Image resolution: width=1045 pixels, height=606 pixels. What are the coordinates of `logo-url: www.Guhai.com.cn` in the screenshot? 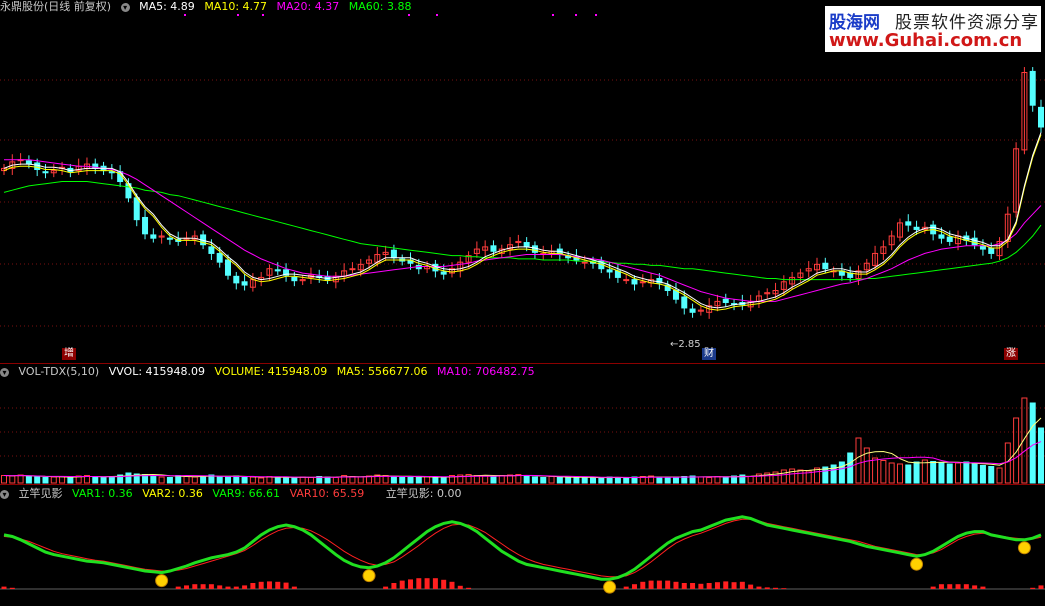 It's located at (926, 40).